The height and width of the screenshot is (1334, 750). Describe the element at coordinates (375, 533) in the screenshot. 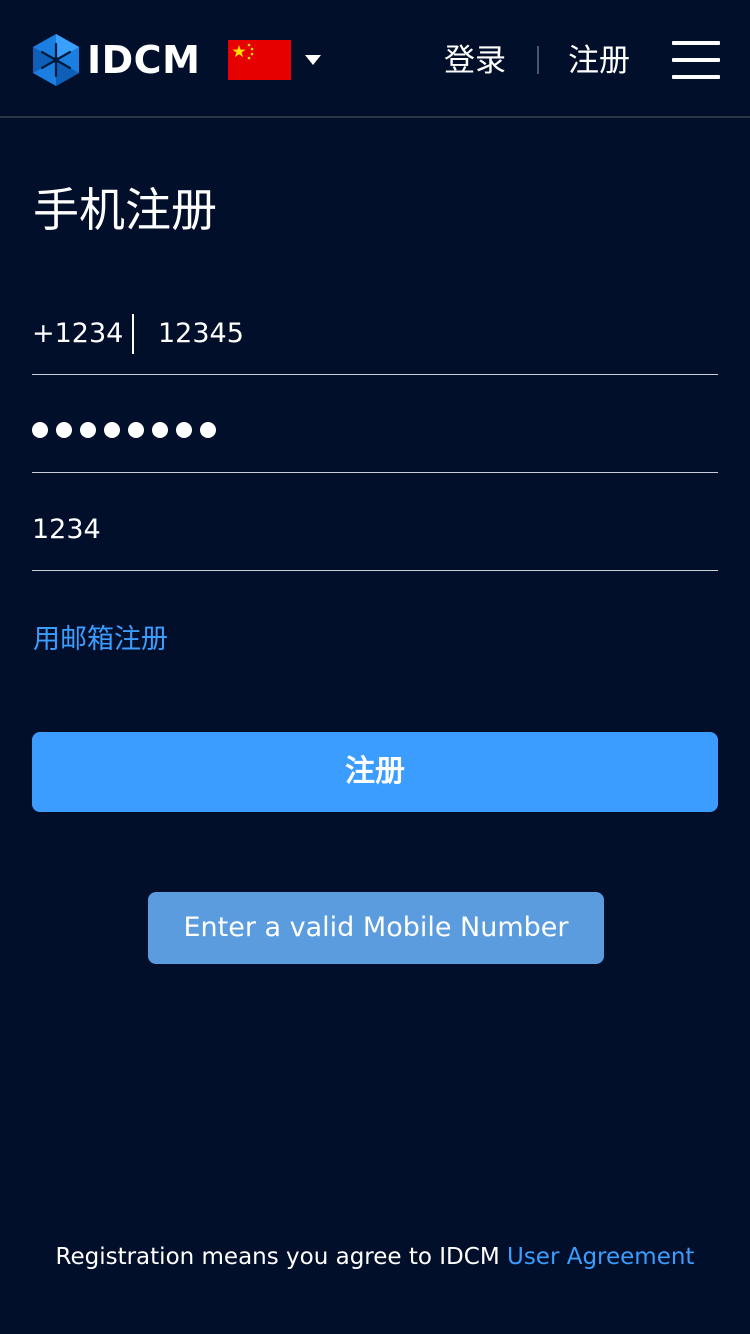

I see `verification-code-field: 1234` at that location.